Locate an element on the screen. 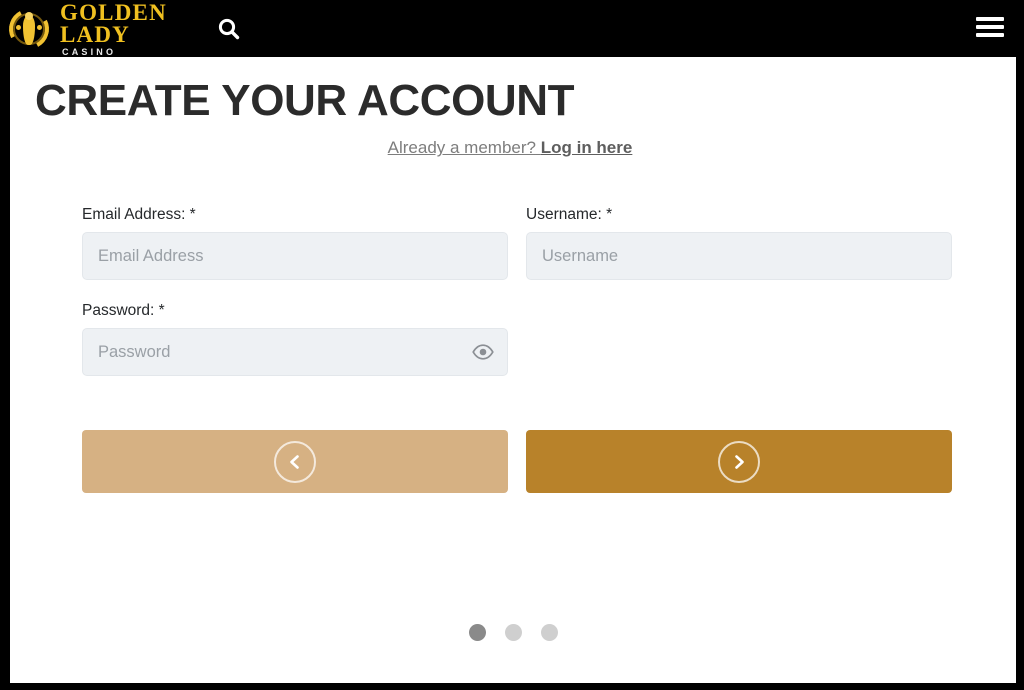  step-pager is located at coordinates (513, 632).